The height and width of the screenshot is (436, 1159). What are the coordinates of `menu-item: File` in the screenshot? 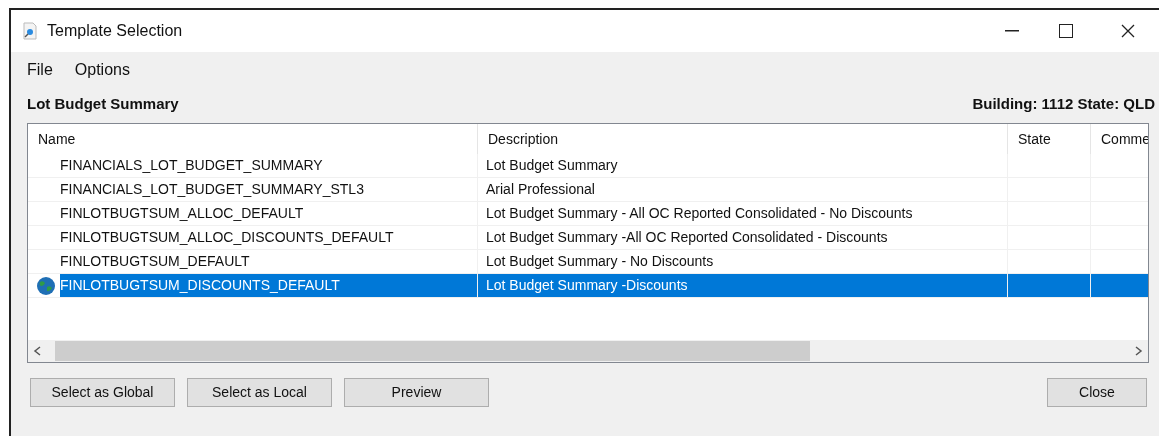 It's located at (40, 70).